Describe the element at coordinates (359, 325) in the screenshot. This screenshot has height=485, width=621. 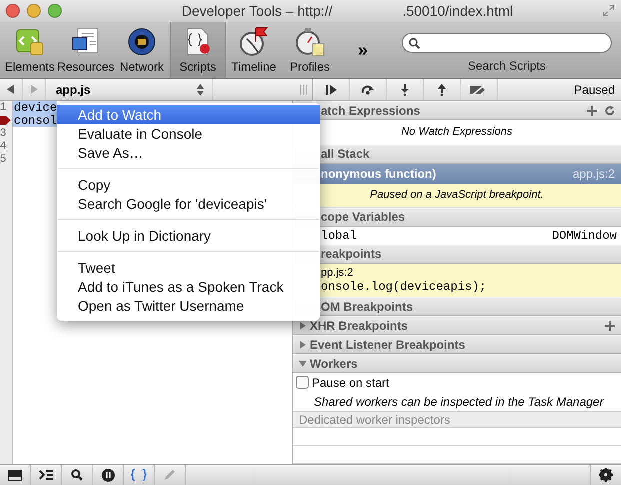
I see `section-title: XHR Breakpoints` at that location.